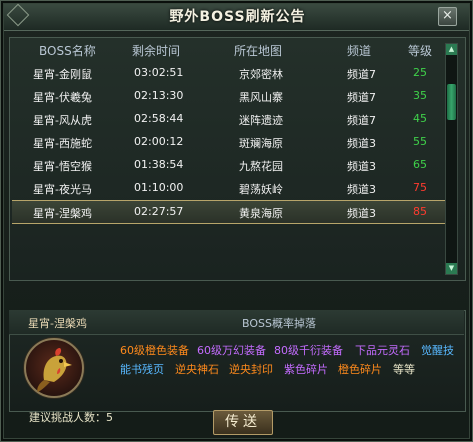 This screenshot has width=473, height=442. I want to click on drop-item: 80级千衍装备, so click(308, 350).